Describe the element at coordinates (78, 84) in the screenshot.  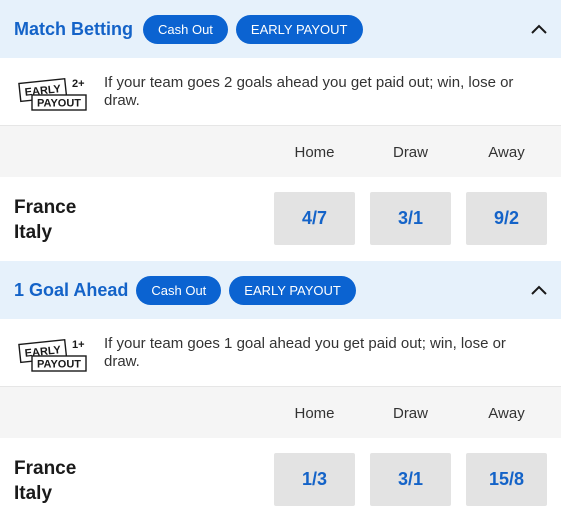
I see `badge-goals-text: 2+` at that location.